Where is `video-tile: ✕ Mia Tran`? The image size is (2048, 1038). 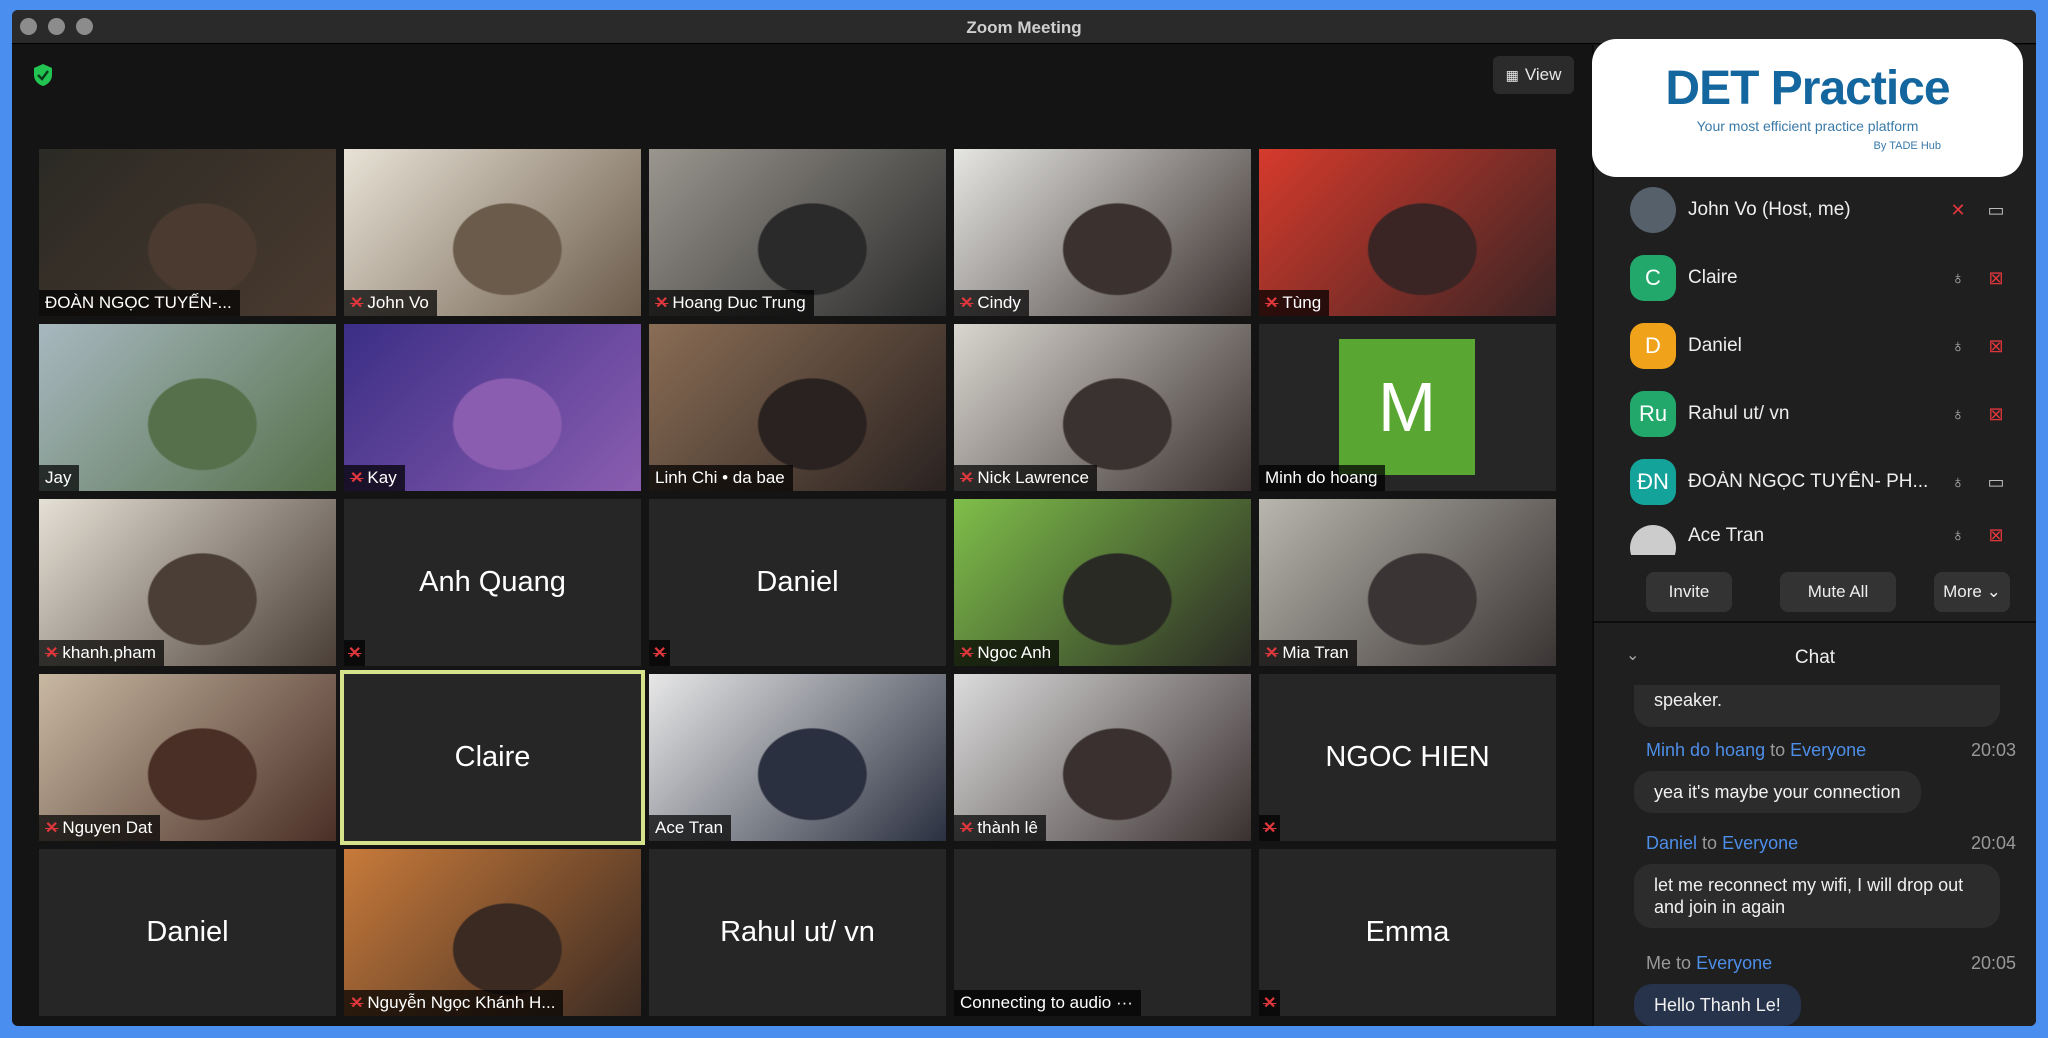
video-tile: ✕ Mia Tran is located at coordinates (1407, 582).